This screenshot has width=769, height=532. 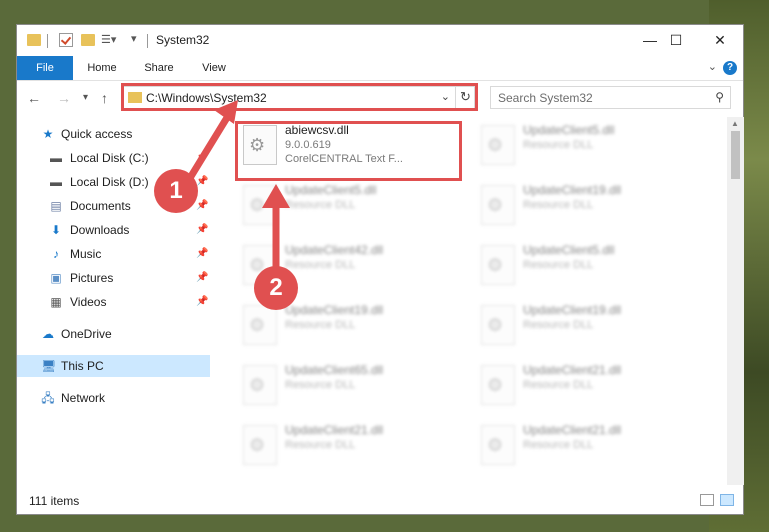 What do you see at coordinates (176, 191) in the screenshot?
I see `step-1-marker: 1` at bounding box center [176, 191].